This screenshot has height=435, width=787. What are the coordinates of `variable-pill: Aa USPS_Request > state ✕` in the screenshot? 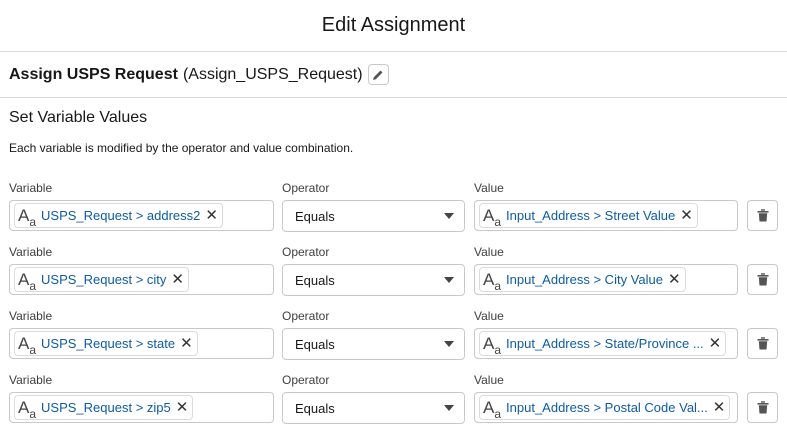 It's located at (106, 343).